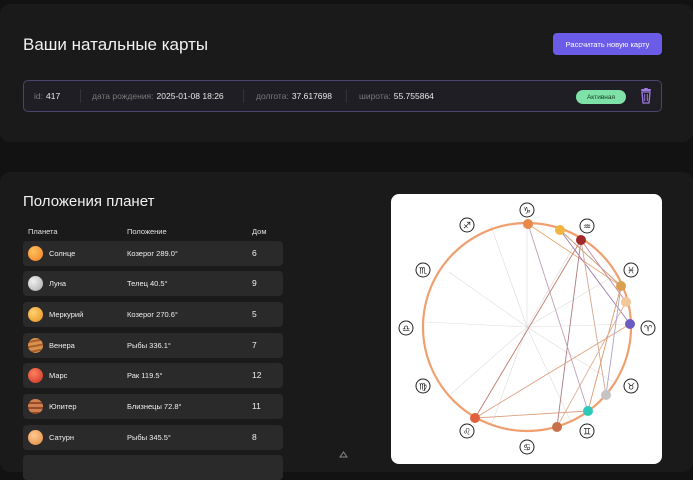 The height and width of the screenshot is (480, 693). What do you see at coordinates (35, 406) in the screenshot?
I see `jupiter-icon` at bounding box center [35, 406].